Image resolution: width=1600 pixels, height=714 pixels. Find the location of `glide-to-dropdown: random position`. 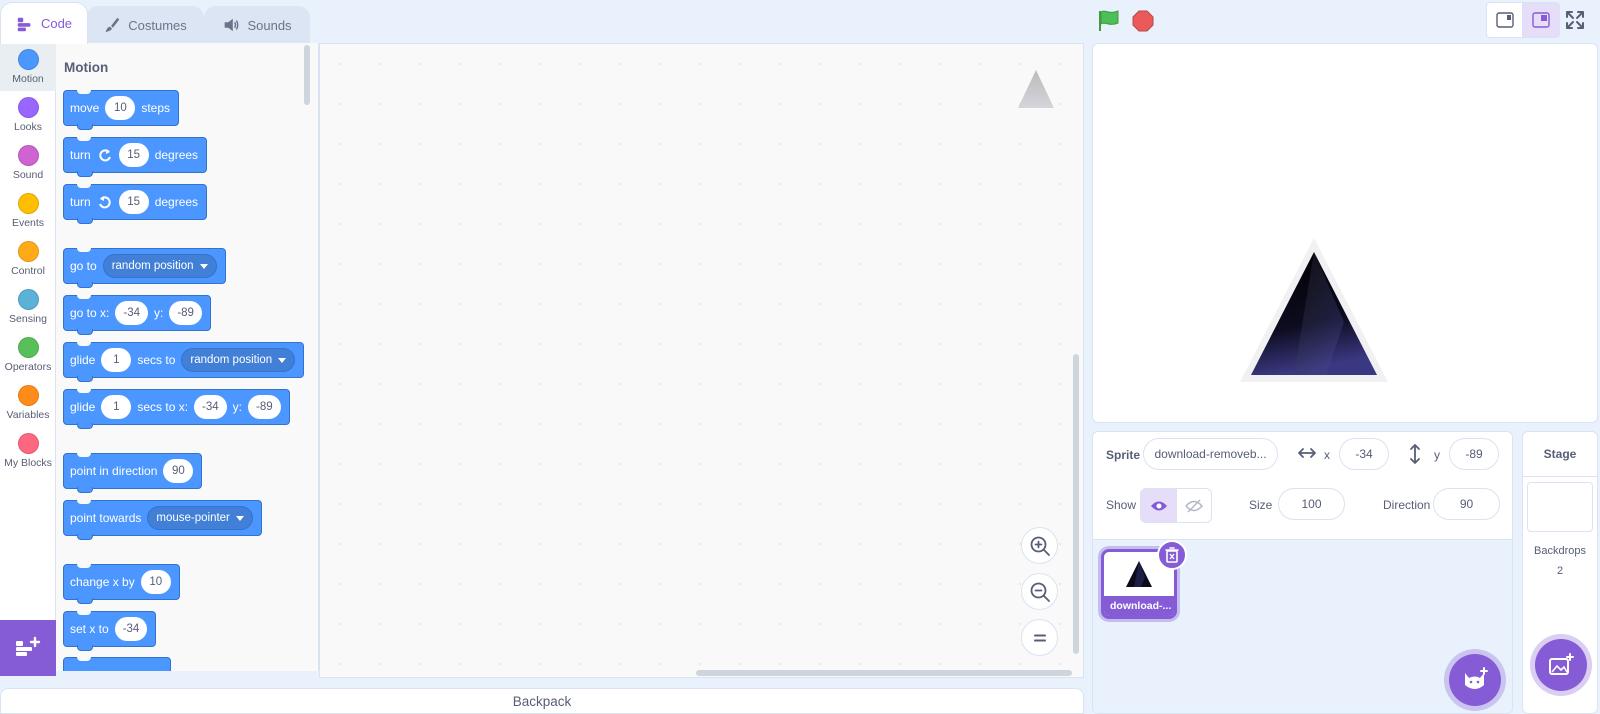

glide-to-dropdown: random position is located at coordinates (238, 360).